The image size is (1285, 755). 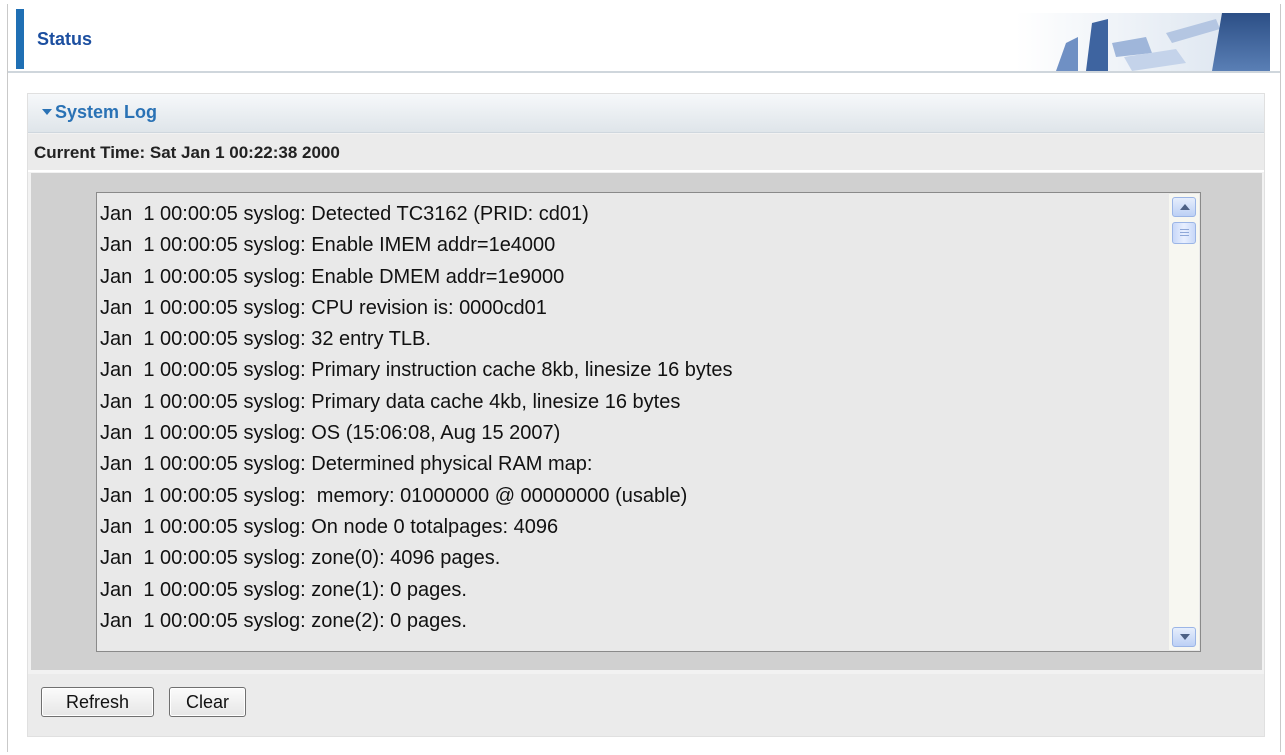 I want to click on action-button-row: Refresh Clear, so click(x=646, y=705).